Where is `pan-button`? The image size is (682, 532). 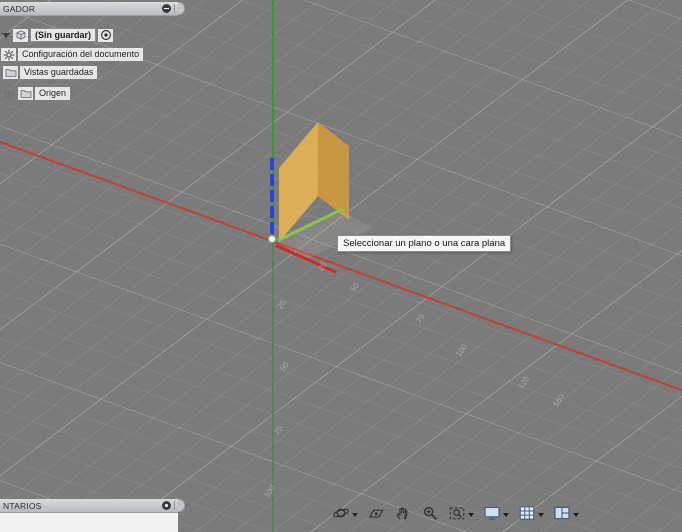
pan-button is located at coordinates (403, 513).